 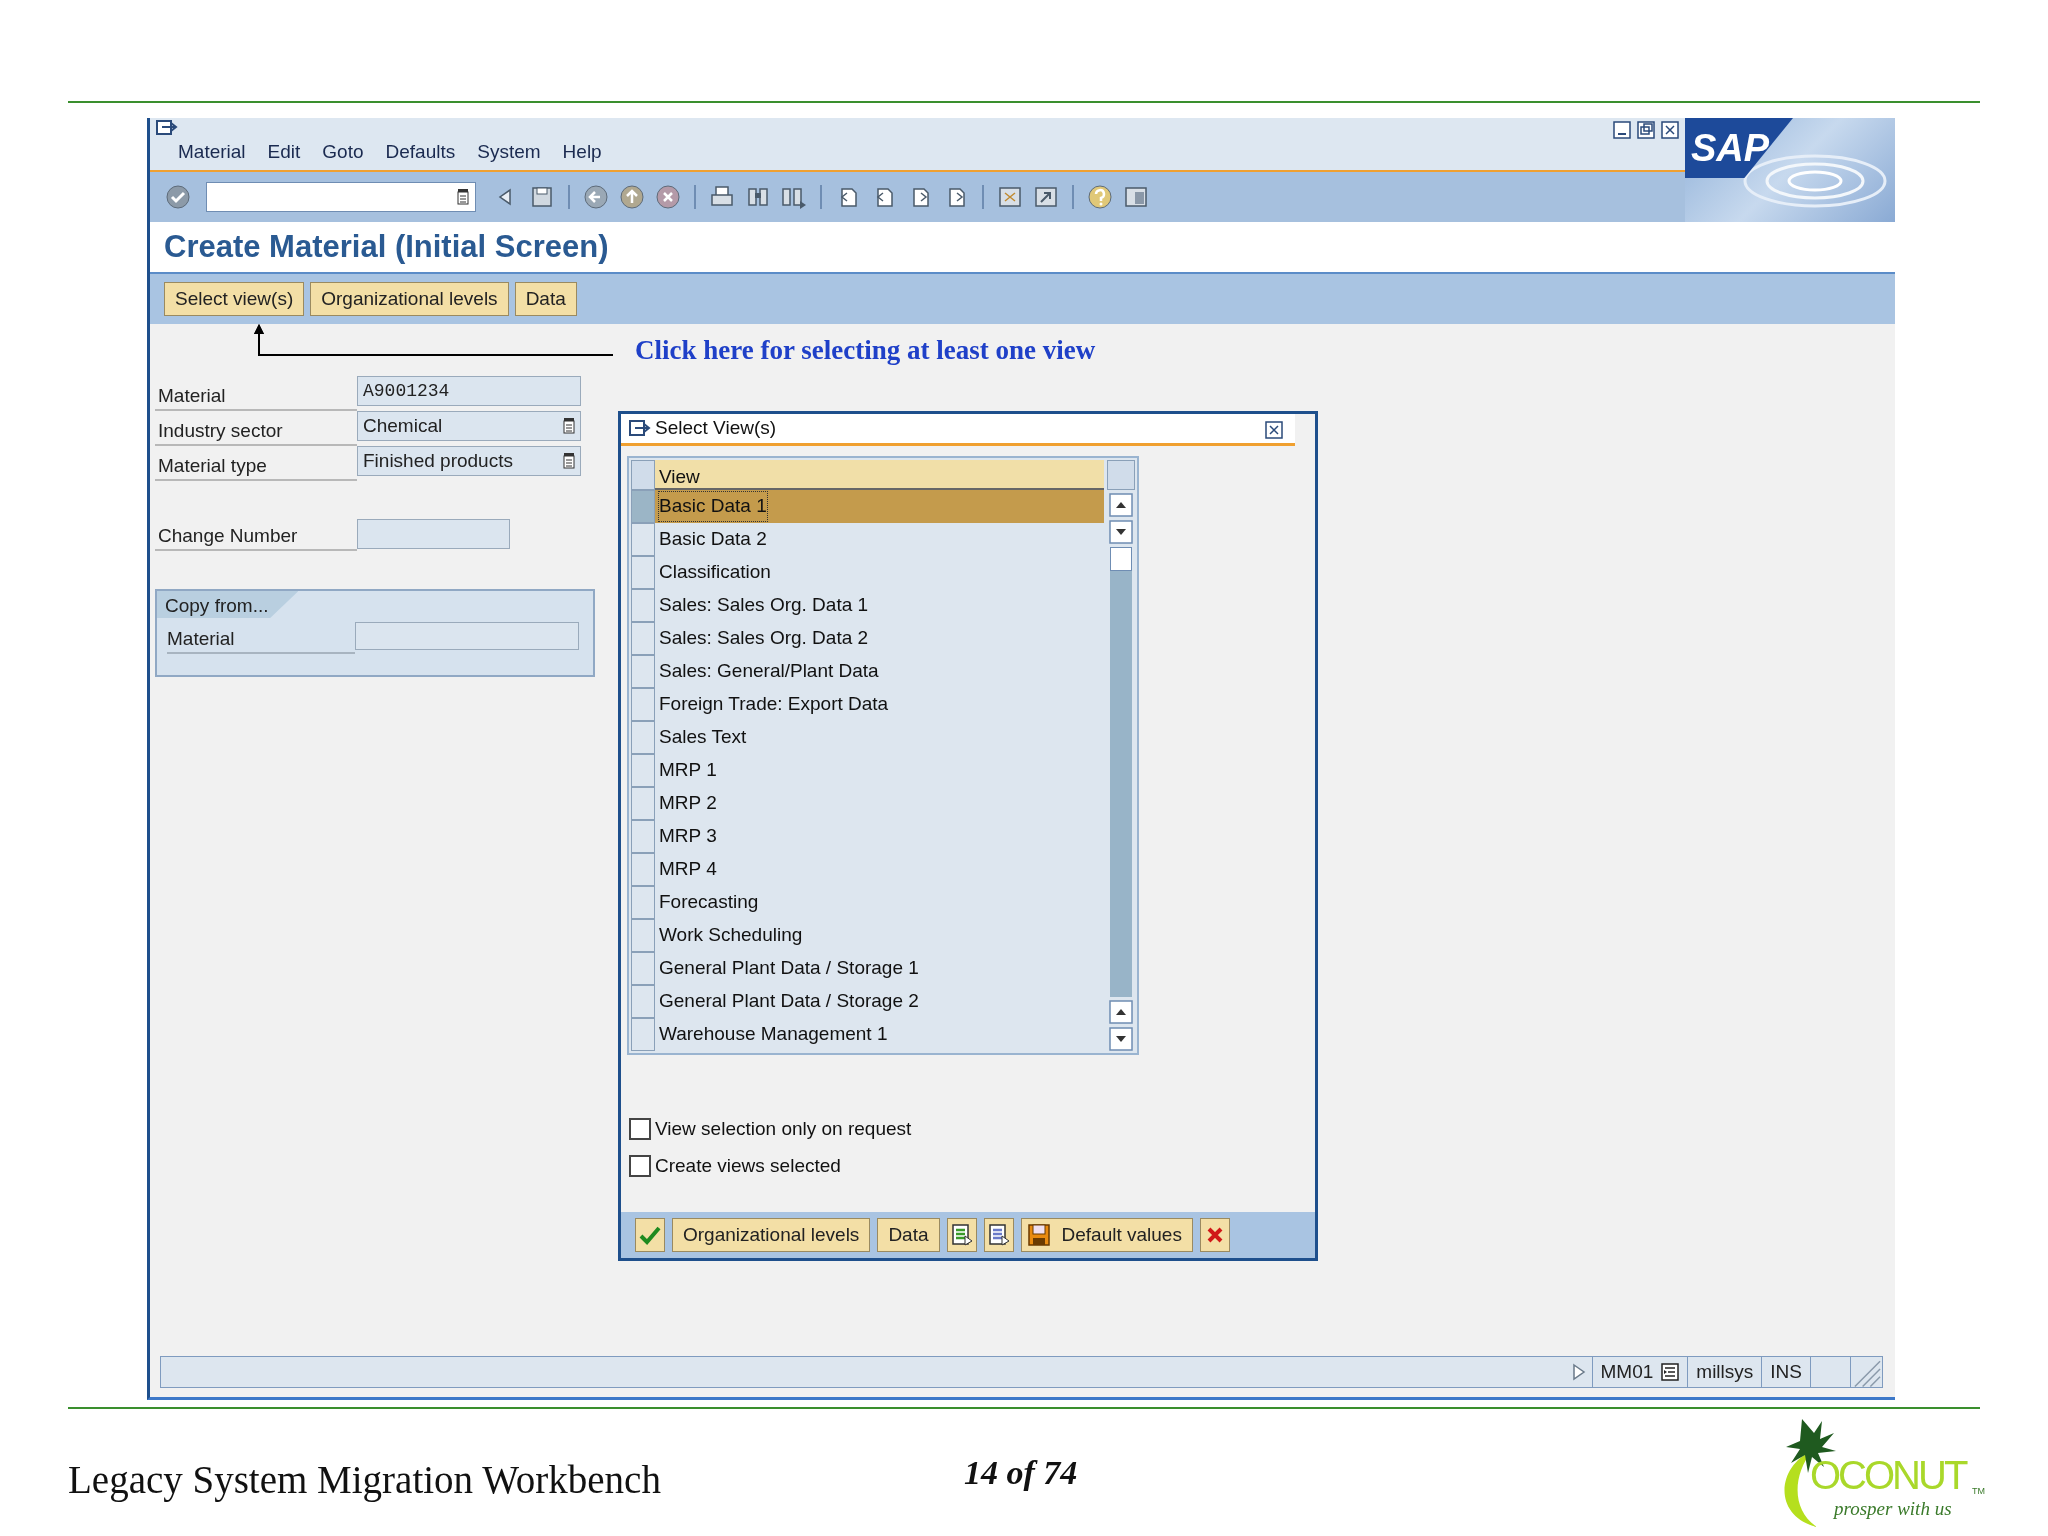 What do you see at coordinates (1121, 475) in the screenshot?
I see `header-cell` at bounding box center [1121, 475].